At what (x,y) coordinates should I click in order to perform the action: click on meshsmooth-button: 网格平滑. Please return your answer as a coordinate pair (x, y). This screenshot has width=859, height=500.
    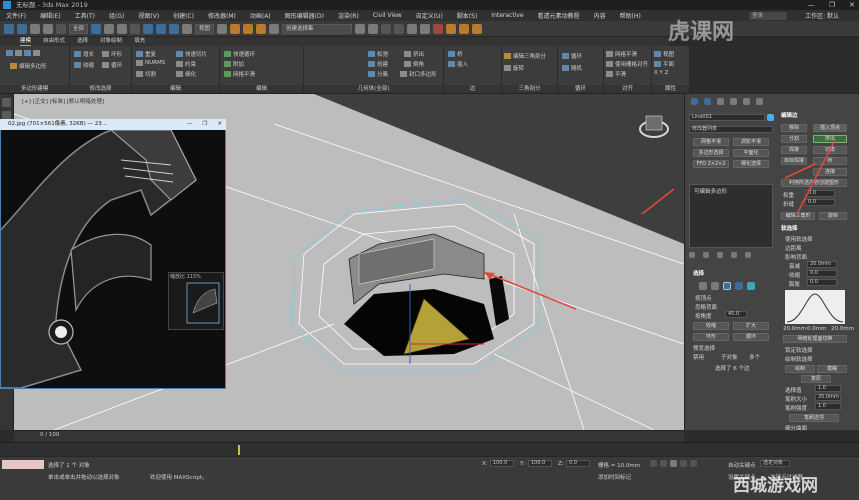
    Looking at the image, I should click on (239, 74).